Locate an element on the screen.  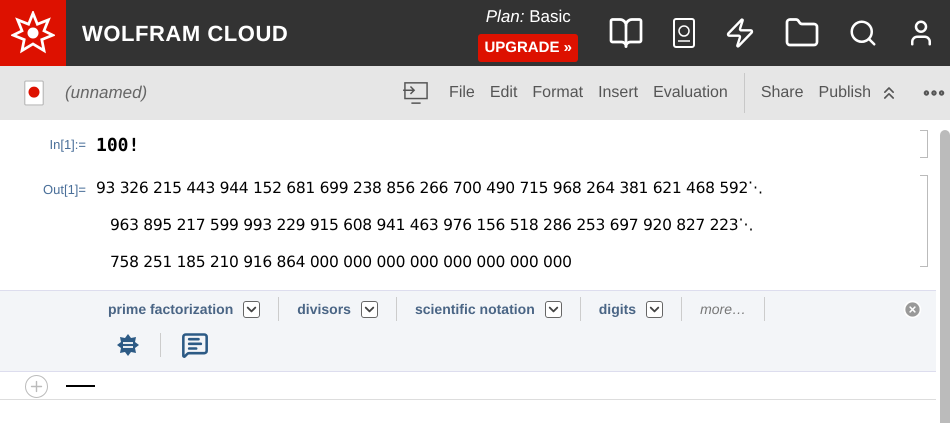
menu-item: Edit is located at coordinates (504, 93).